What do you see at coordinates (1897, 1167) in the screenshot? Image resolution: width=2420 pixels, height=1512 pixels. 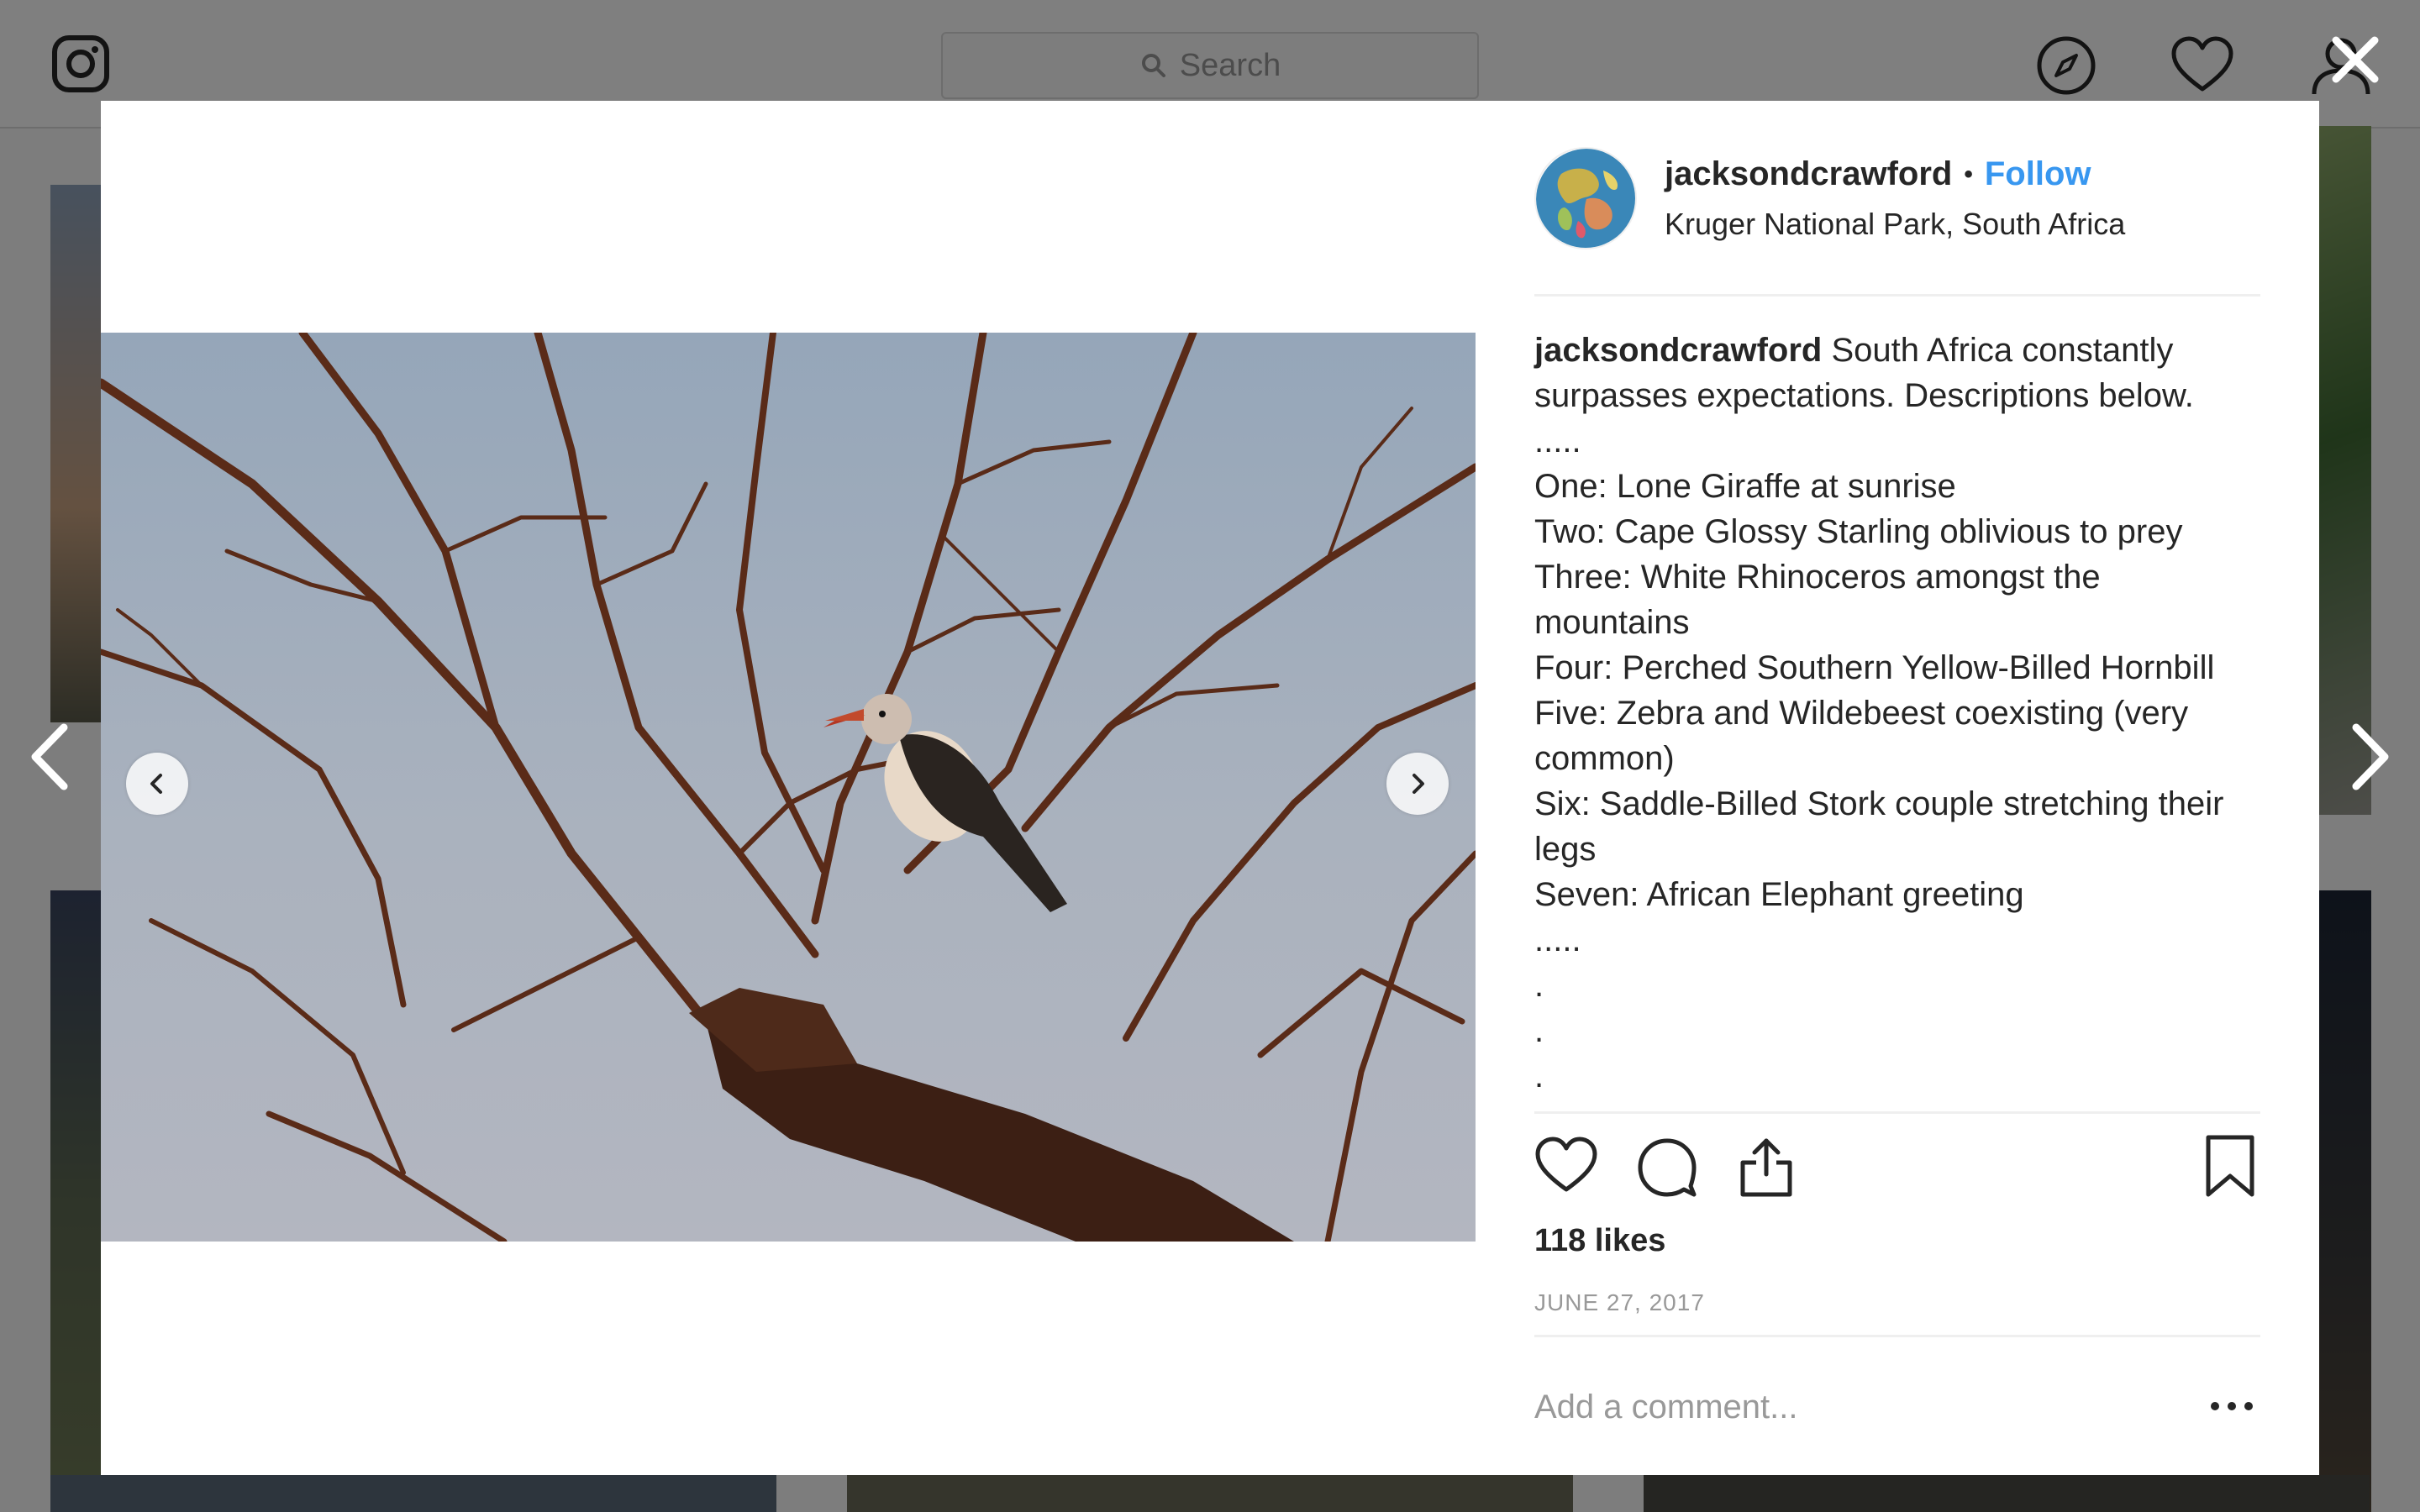 I see `action-bar` at bounding box center [1897, 1167].